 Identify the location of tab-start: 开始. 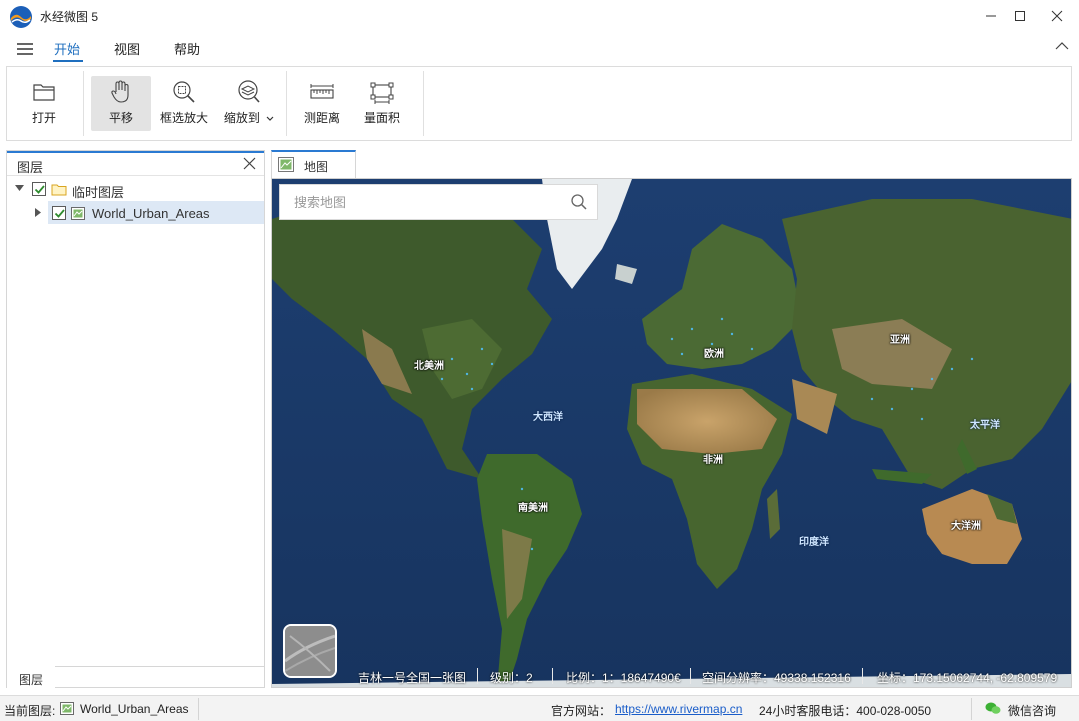
(67, 48).